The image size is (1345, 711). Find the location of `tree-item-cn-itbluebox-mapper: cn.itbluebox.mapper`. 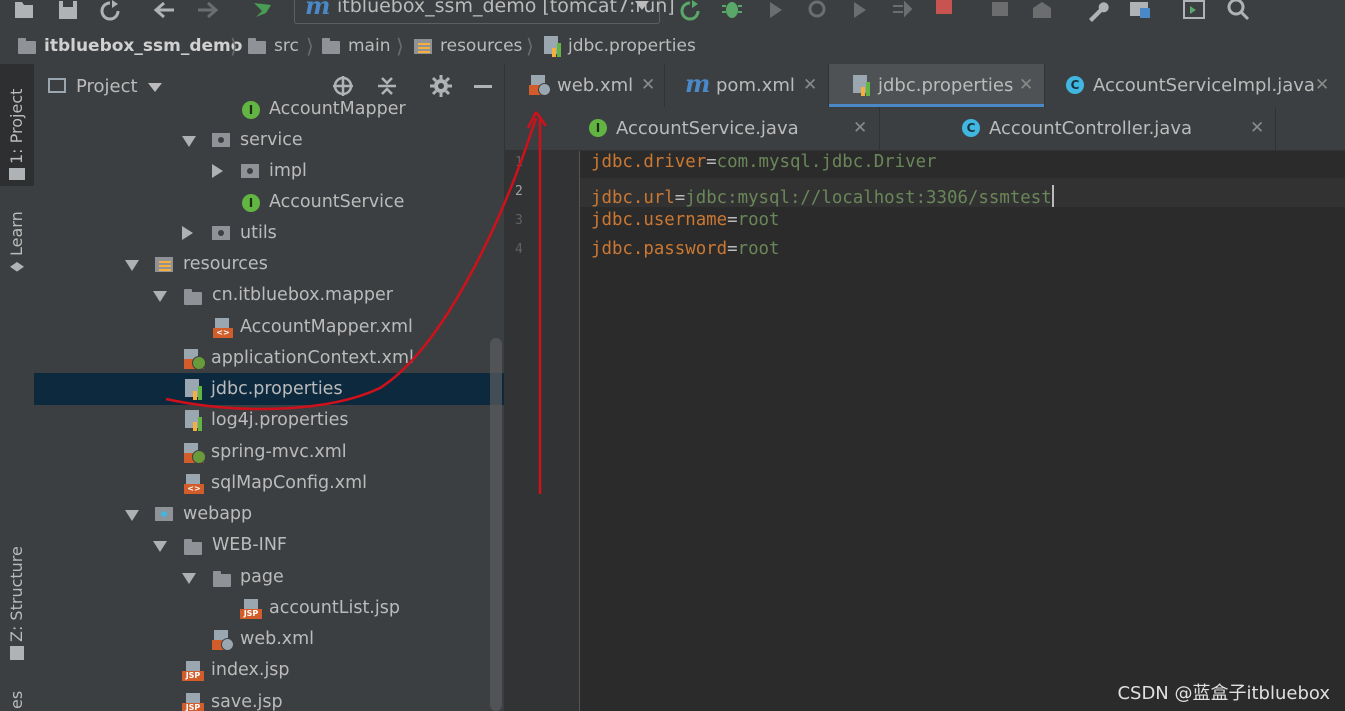

tree-item-cn-itbluebox-mapper: cn.itbluebox.mapper is located at coordinates (269, 296).